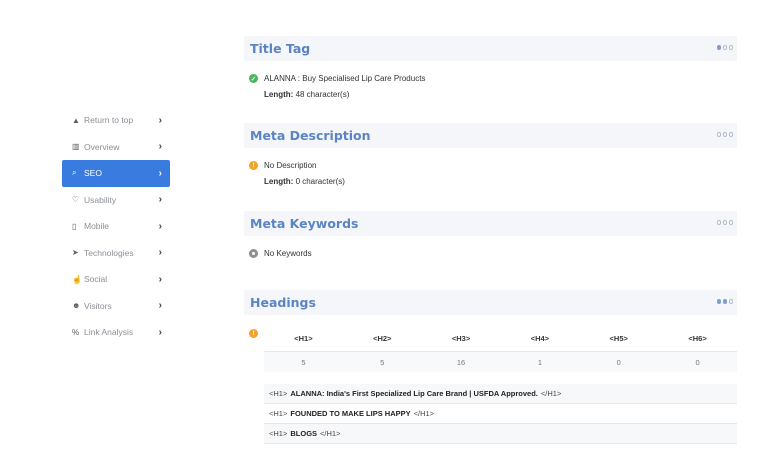 The height and width of the screenshot is (462, 773). What do you see at coordinates (540, 338) in the screenshot?
I see `heading-column-header: <H4>` at bounding box center [540, 338].